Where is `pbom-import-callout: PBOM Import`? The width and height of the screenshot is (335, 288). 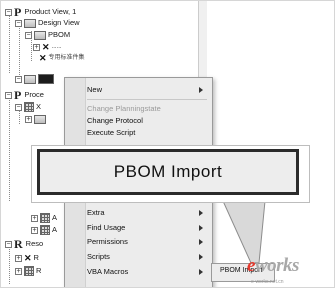 pbom-import-callout: PBOM Import is located at coordinates (168, 172).